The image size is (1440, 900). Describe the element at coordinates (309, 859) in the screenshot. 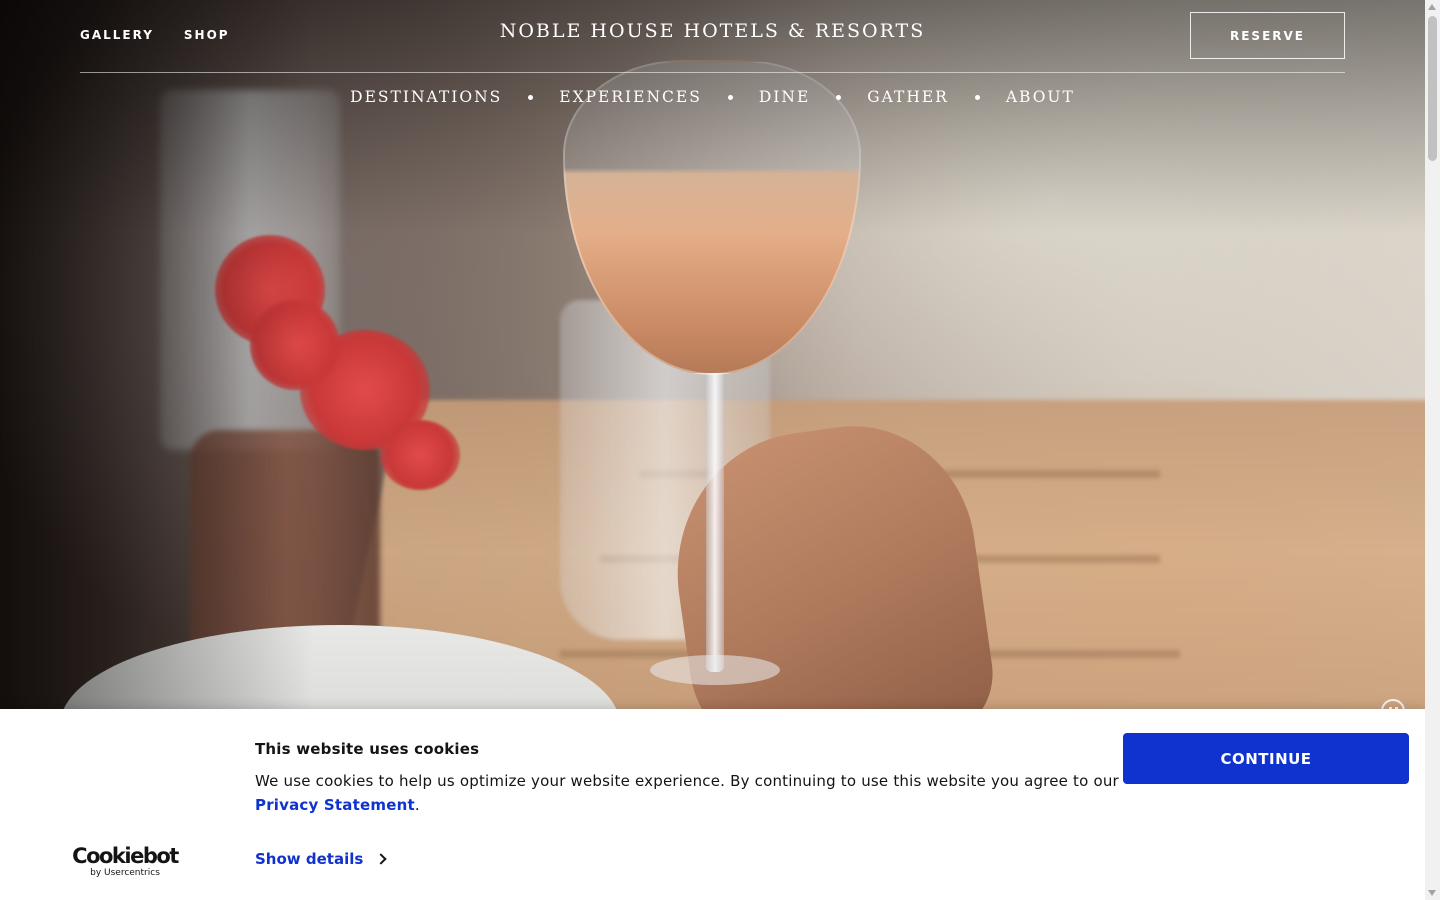

I see `show-details-label: Show details` at that location.